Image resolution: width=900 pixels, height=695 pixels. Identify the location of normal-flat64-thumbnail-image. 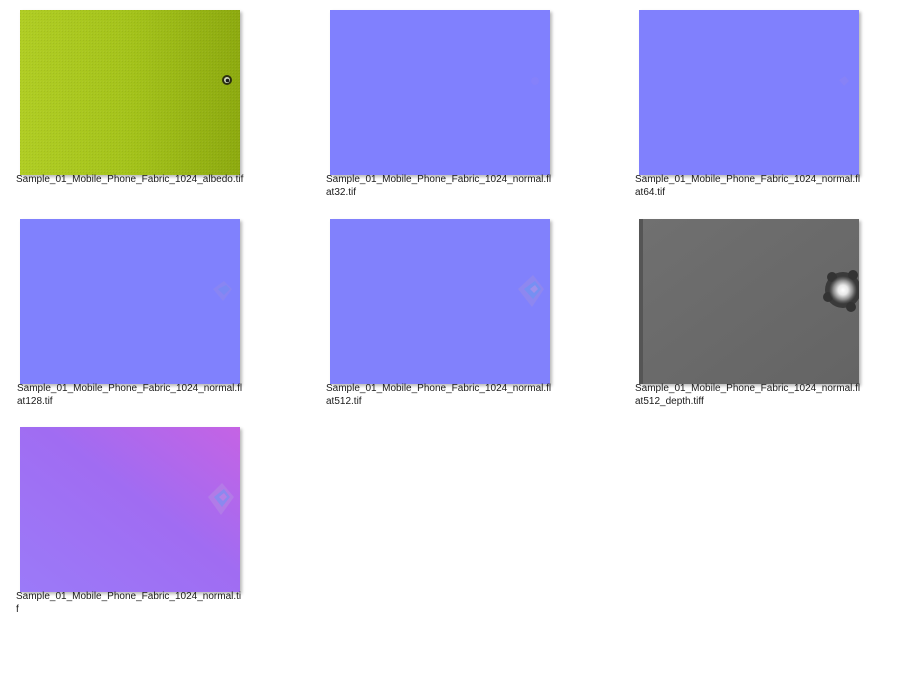
(749, 92).